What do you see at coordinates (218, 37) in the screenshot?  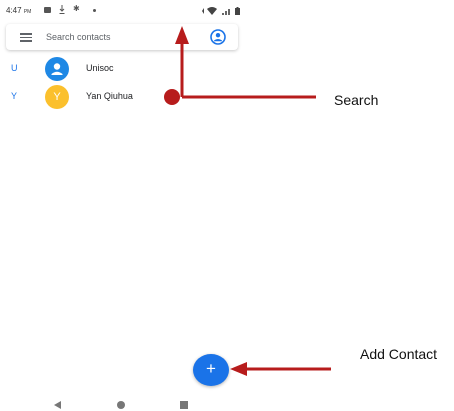 I see `account-icon` at bounding box center [218, 37].